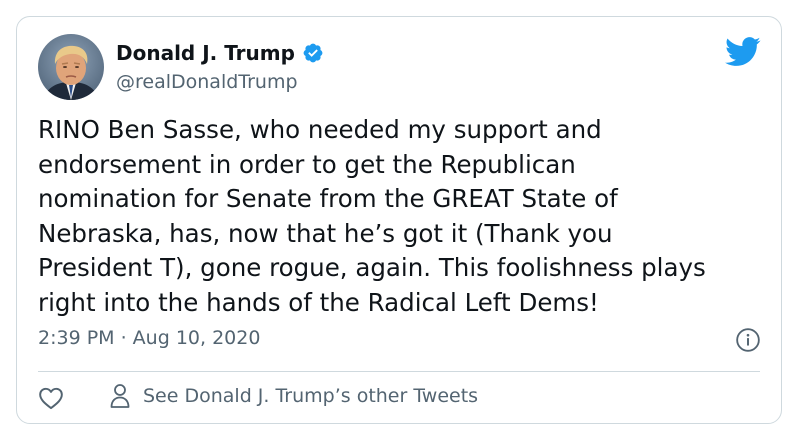  I want to click on twitter-bird-icon, so click(743, 52).